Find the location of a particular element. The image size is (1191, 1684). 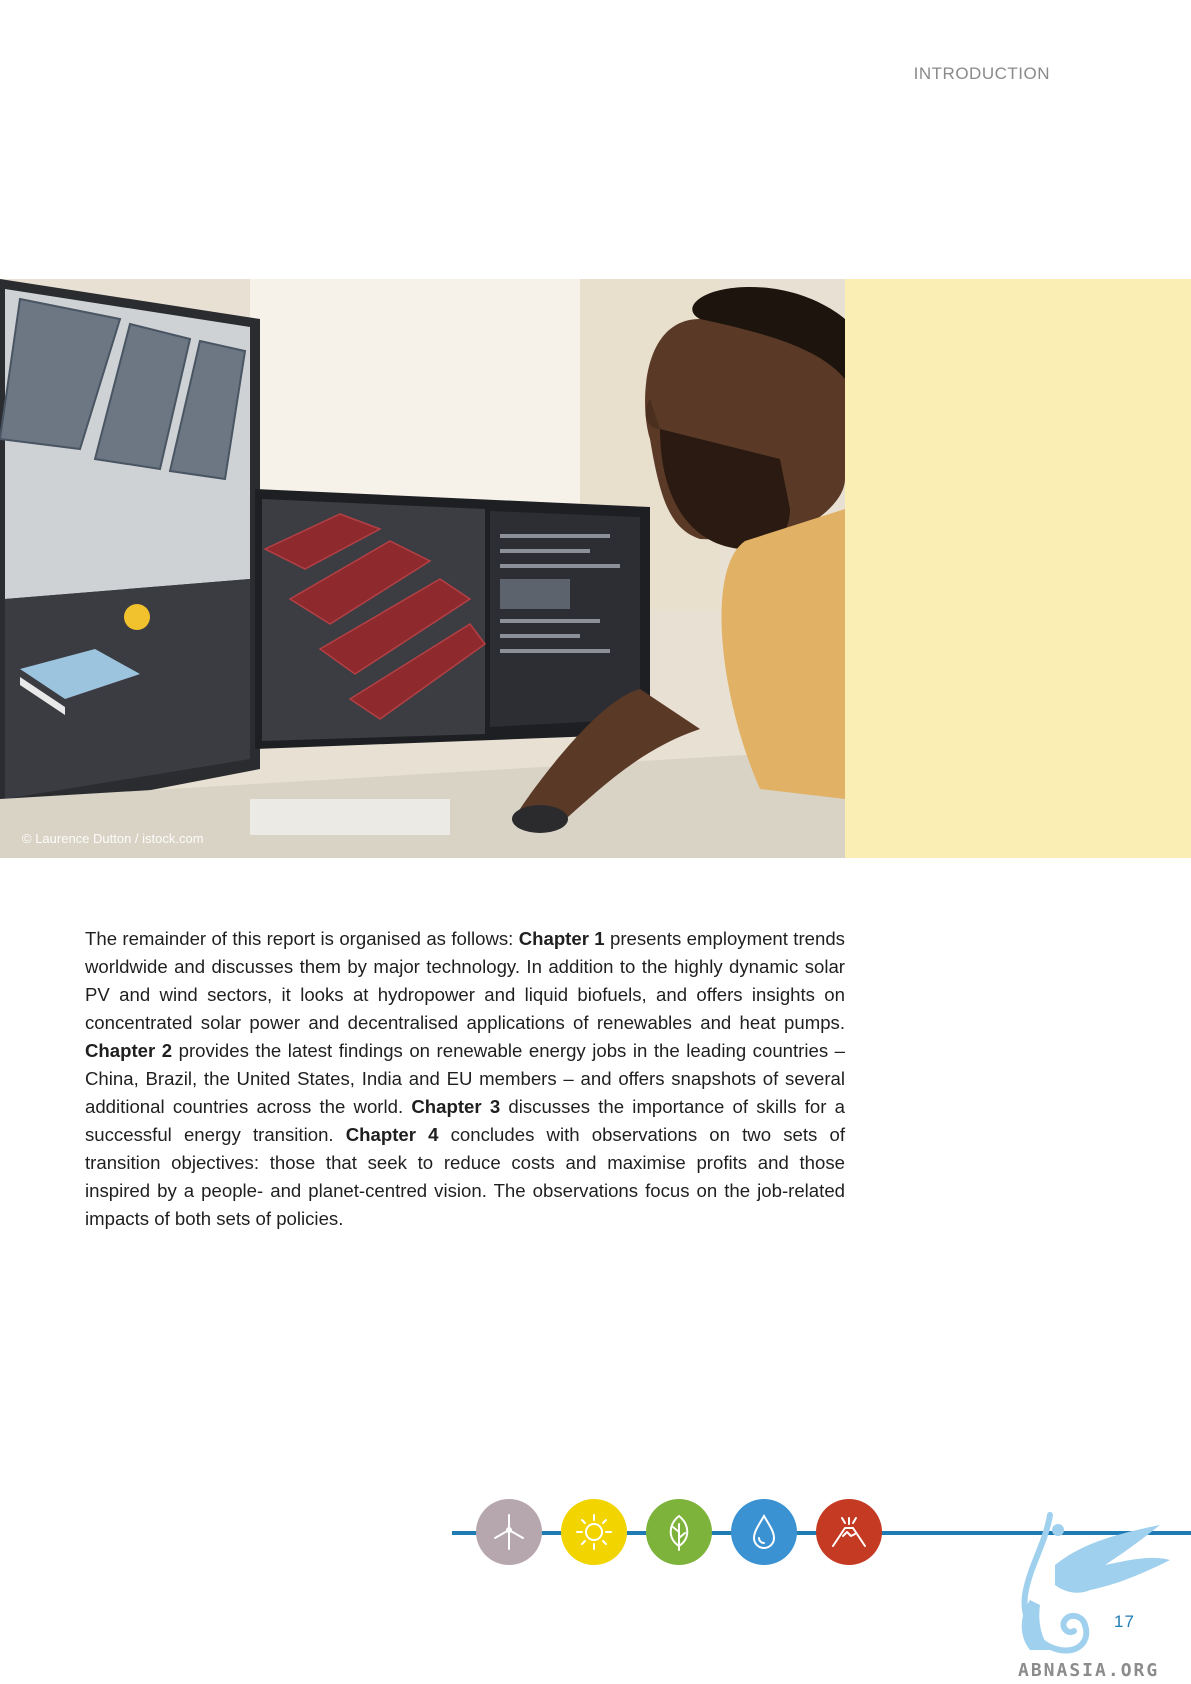

technology-icon-row is located at coordinates (679, 1532).